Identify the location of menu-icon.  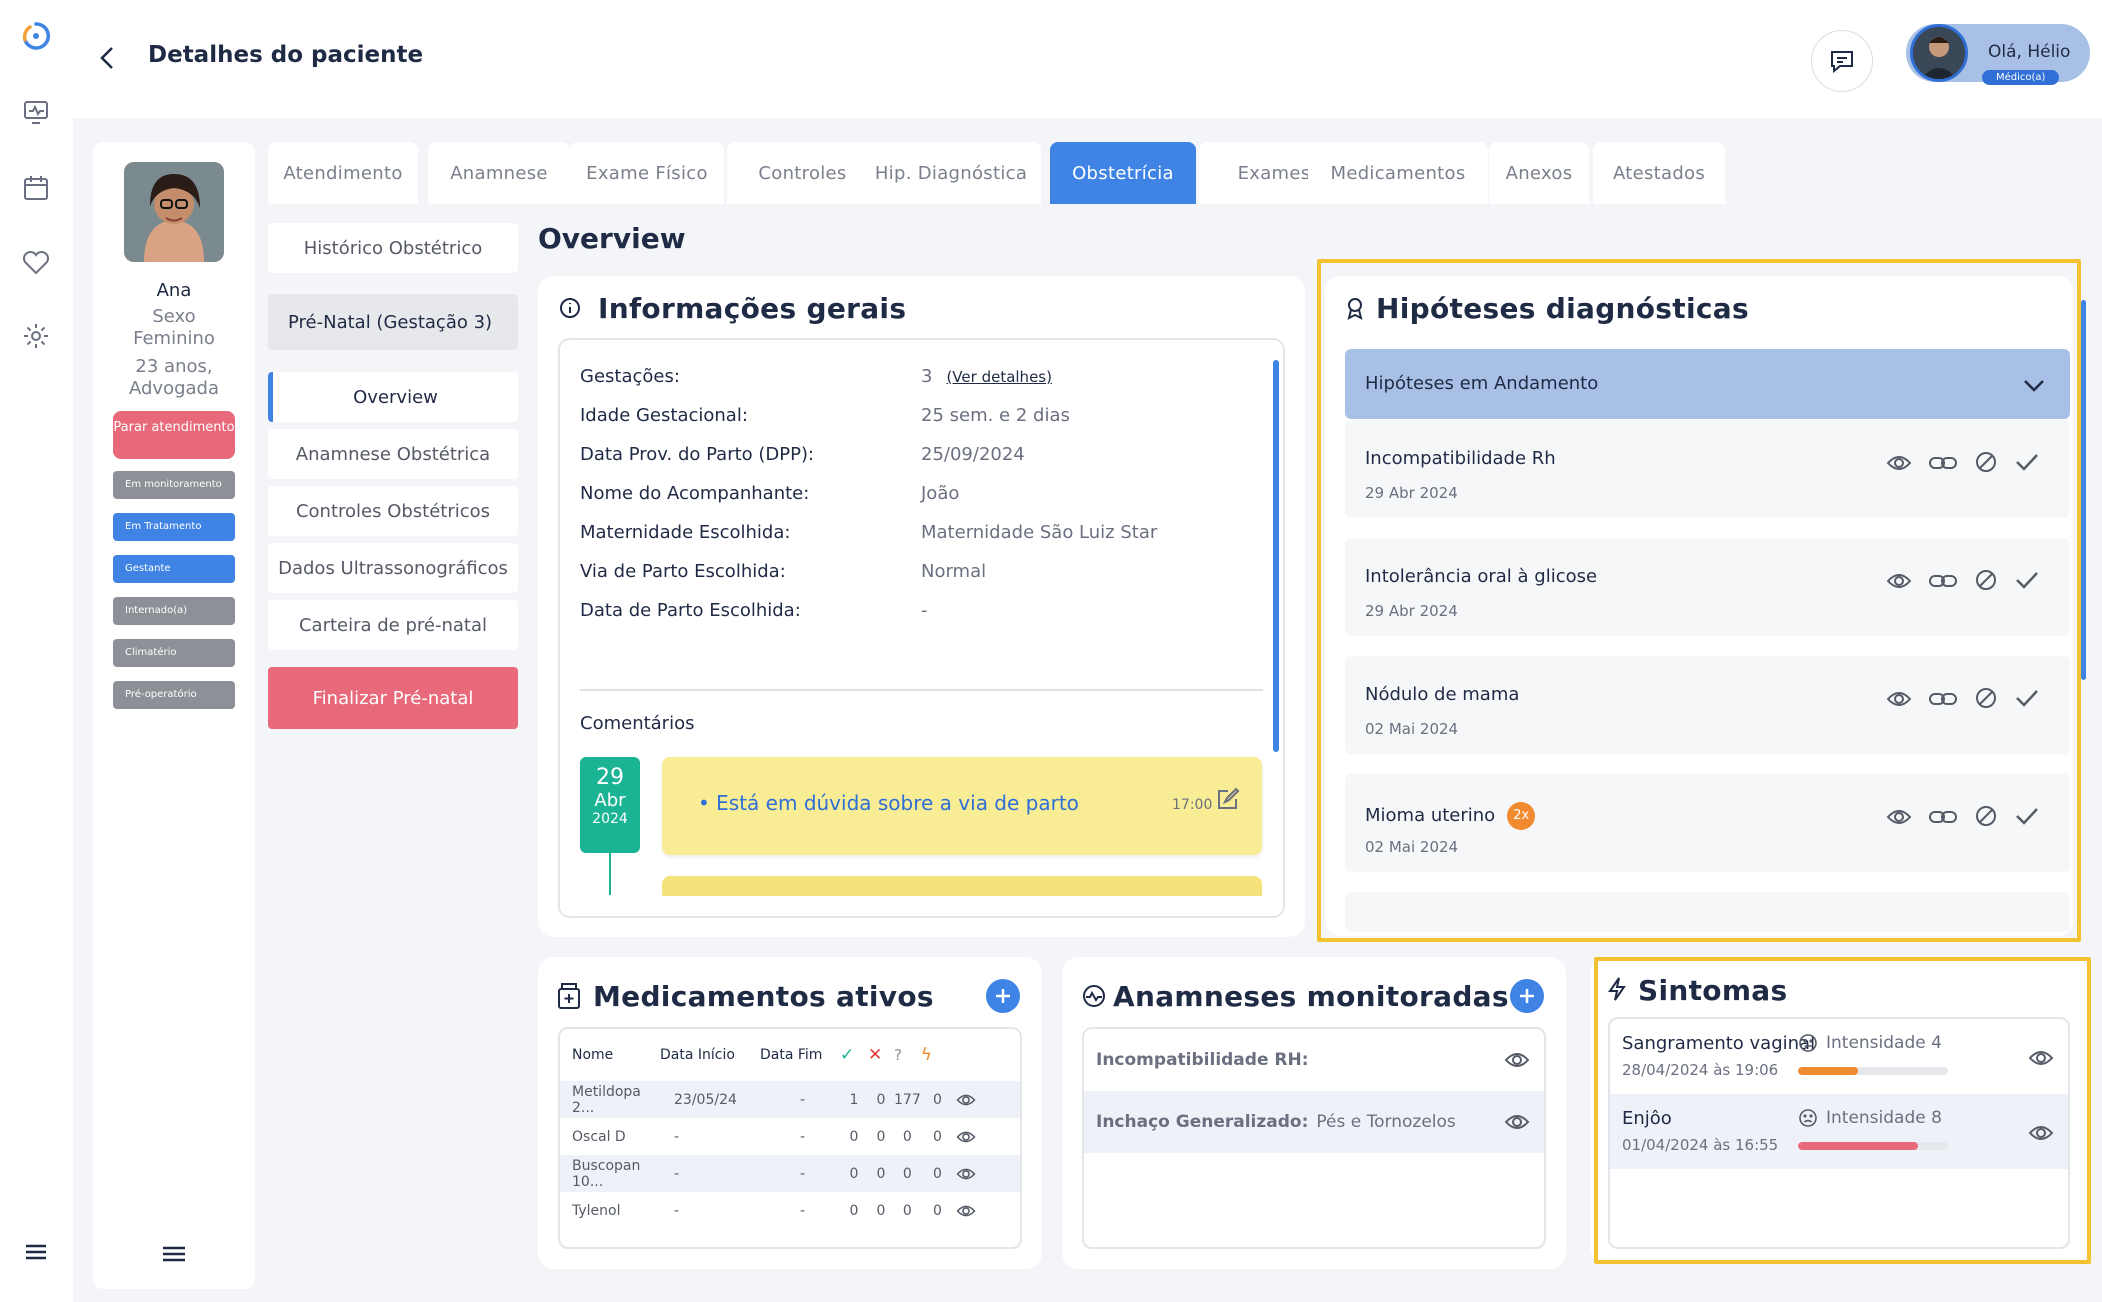
(36, 1252).